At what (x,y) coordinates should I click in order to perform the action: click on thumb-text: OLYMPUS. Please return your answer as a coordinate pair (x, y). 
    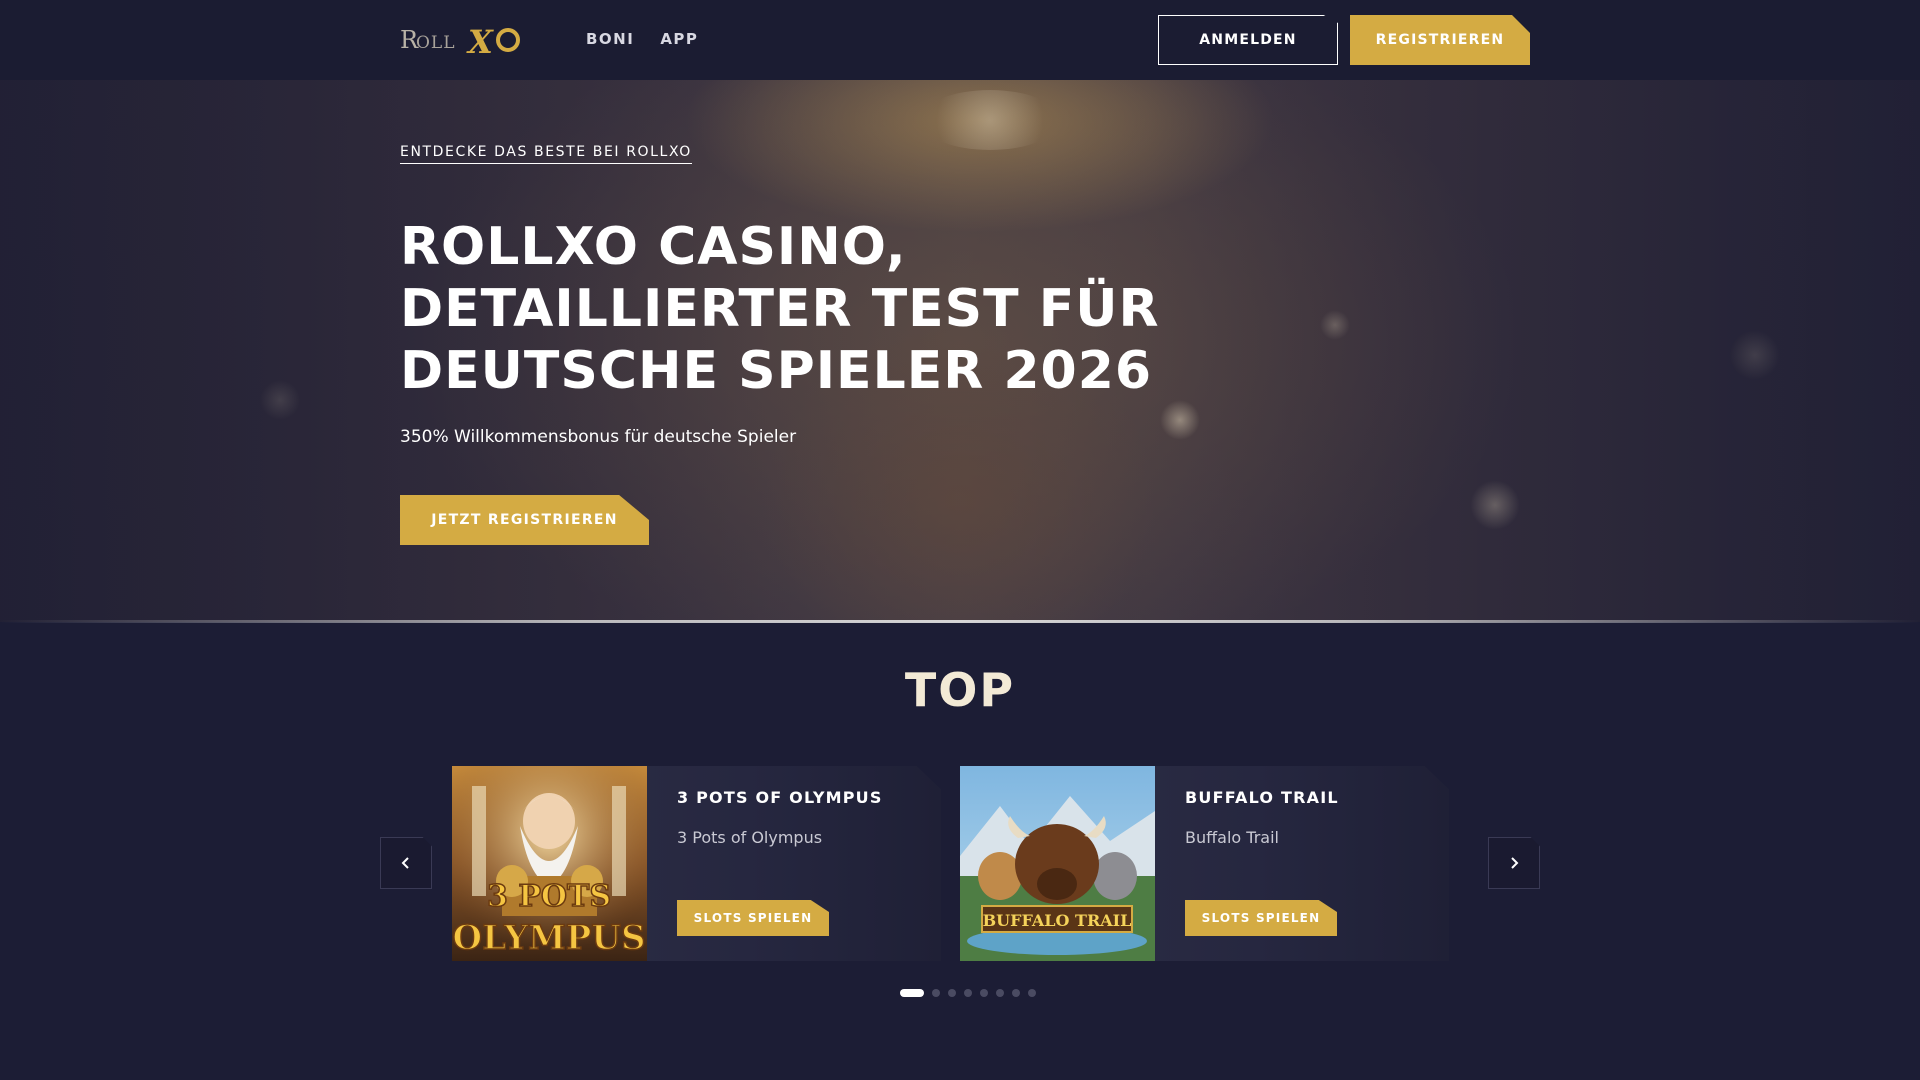
    Looking at the image, I should click on (548, 938).